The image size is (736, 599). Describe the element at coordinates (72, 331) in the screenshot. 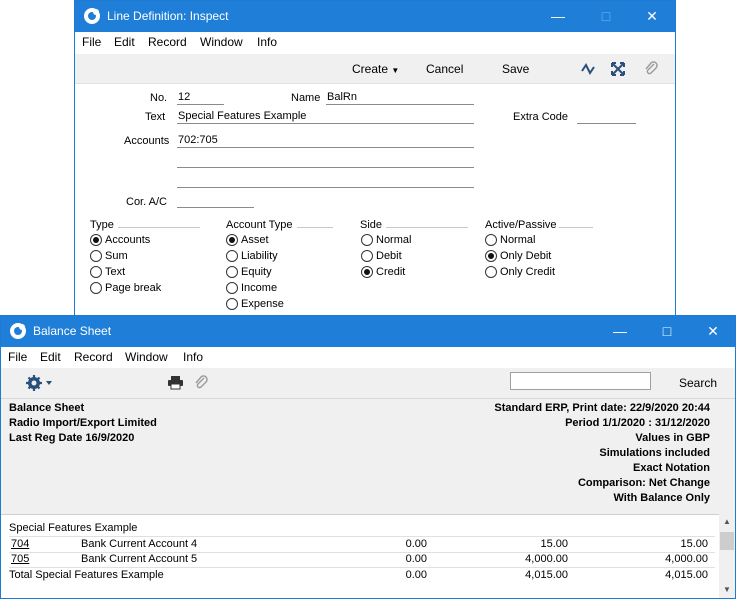

I see `window-title: Balance Sheet` at that location.